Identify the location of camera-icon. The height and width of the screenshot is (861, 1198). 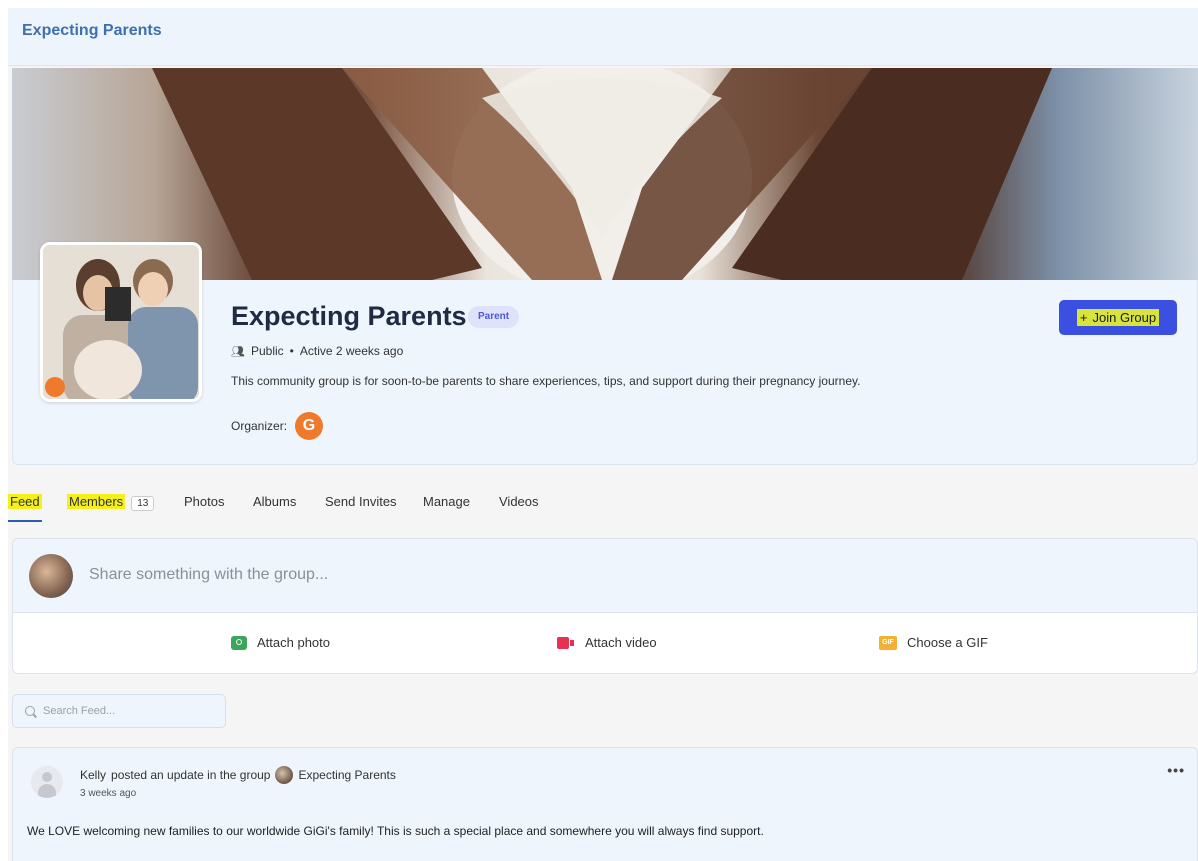
(239, 642).